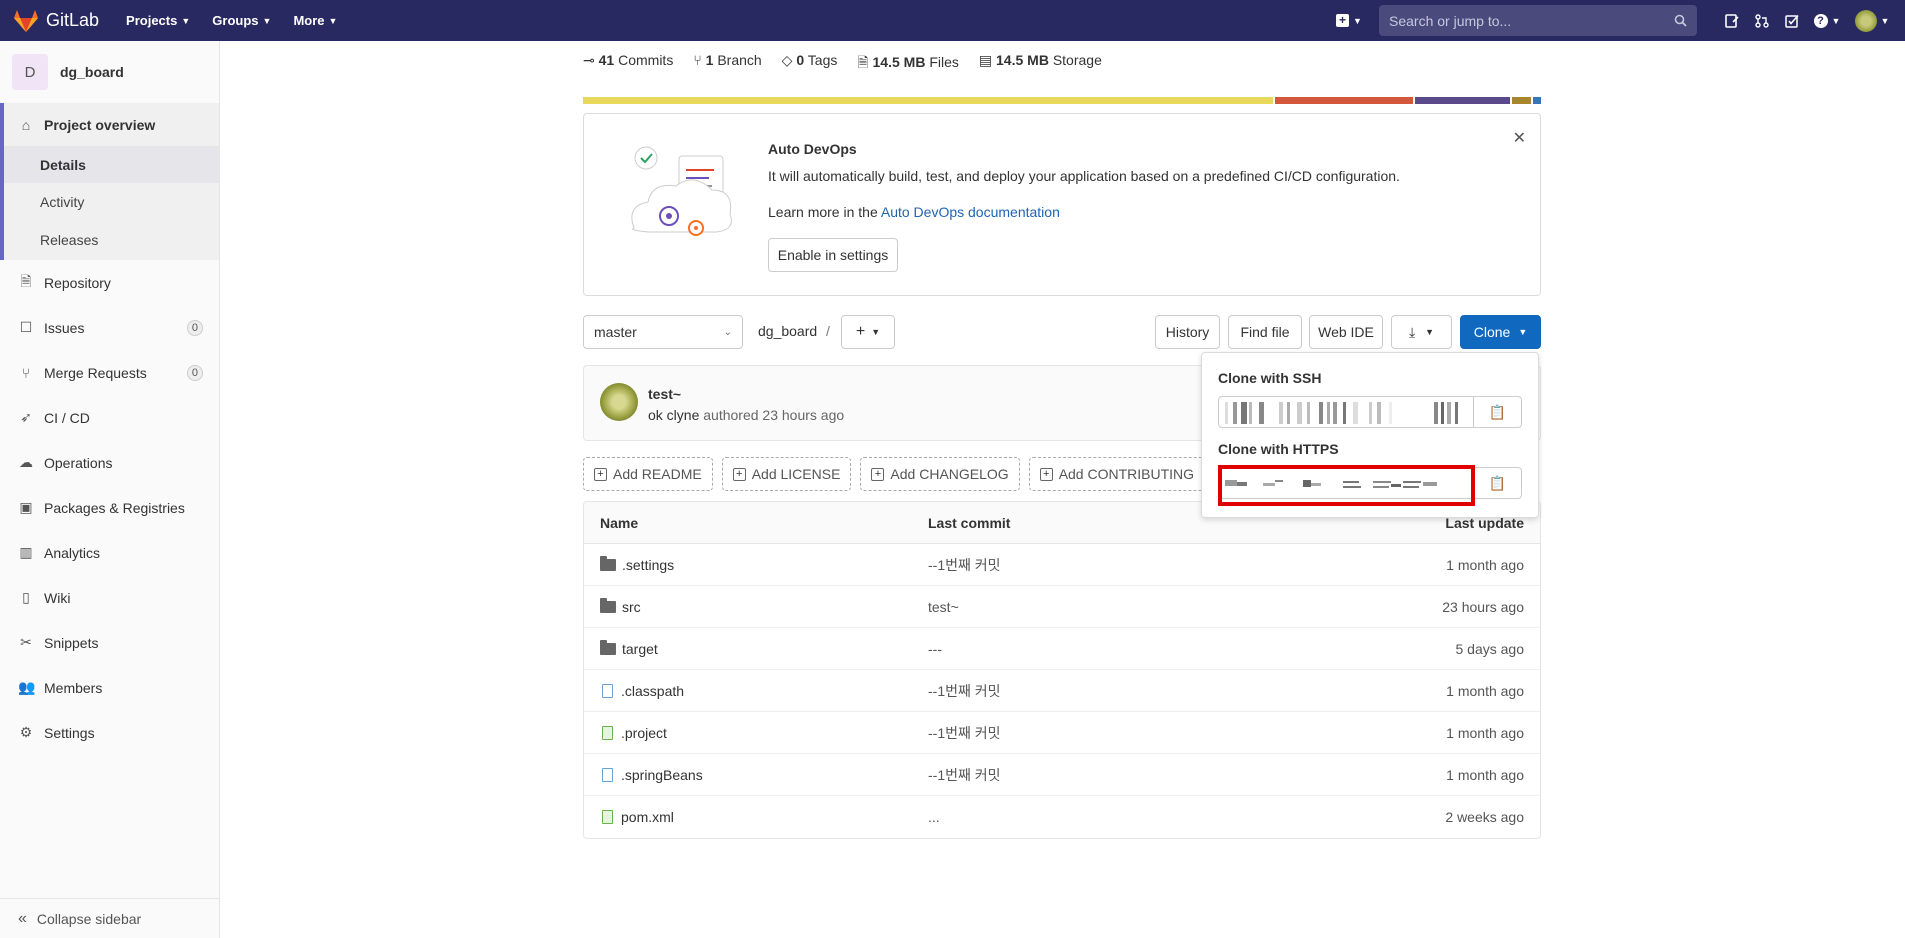 This screenshot has width=1905, height=938. Describe the element at coordinates (109, 687) in the screenshot. I see `sidebar-item-members: 👥 Members` at that location.